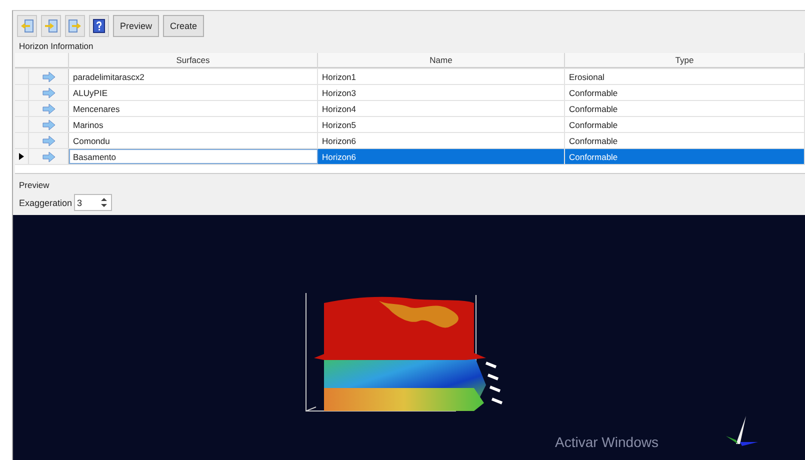 The width and height of the screenshot is (805, 460). What do you see at coordinates (183, 26) in the screenshot?
I see `toolbar-button: Create` at bounding box center [183, 26].